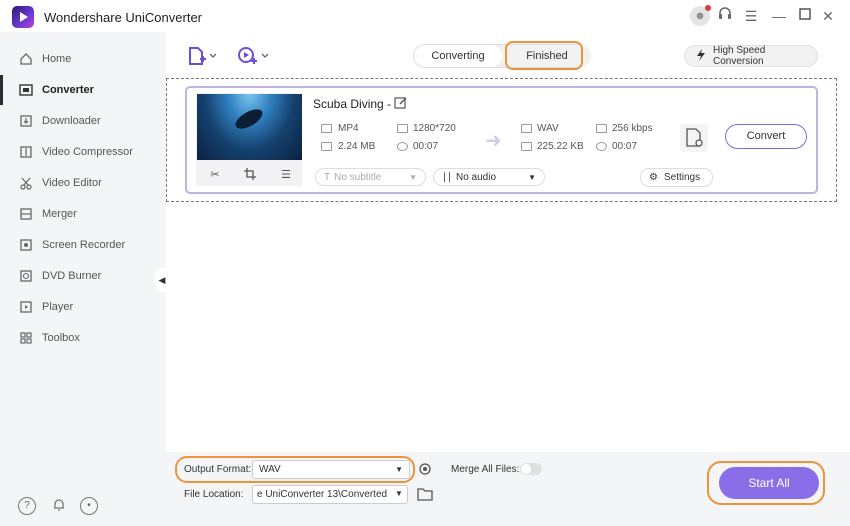 Image resolution: width=850 pixels, height=526 pixels. What do you see at coordinates (215, 175) in the screenshot?
I see `trim-icon: ✂` at bounding box center [215, 175].